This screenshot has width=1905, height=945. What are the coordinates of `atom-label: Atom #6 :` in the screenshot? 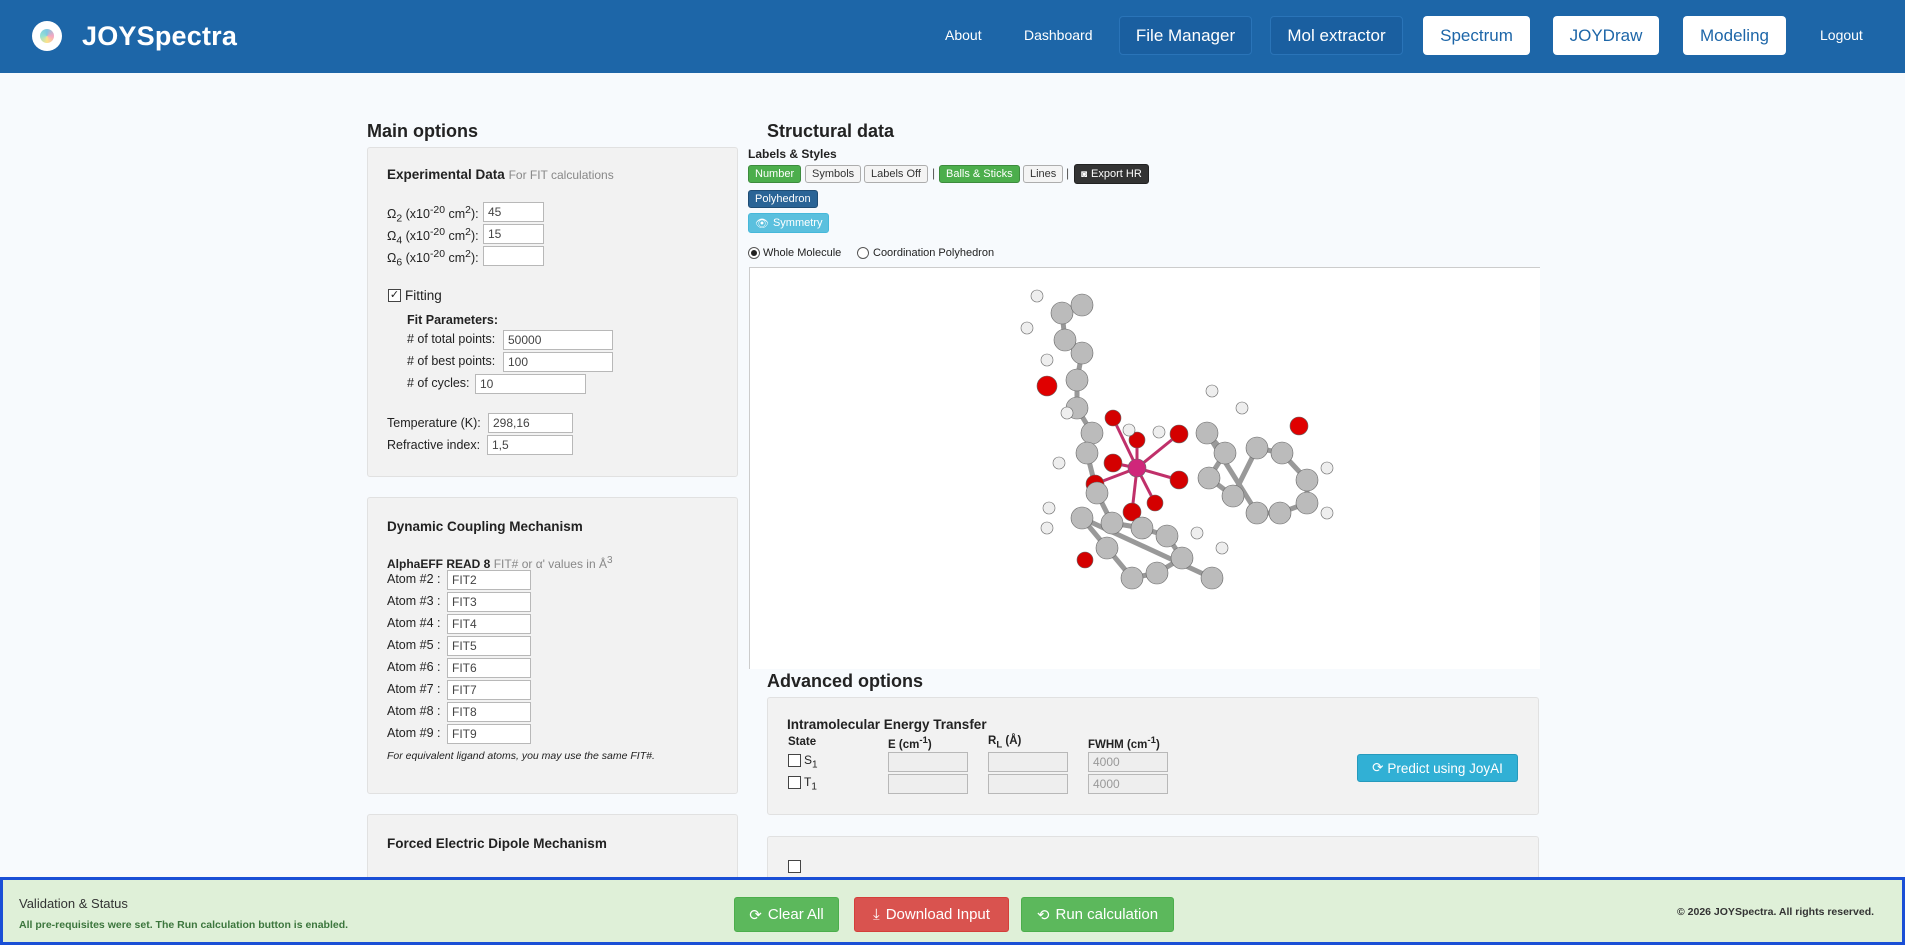 It's located at (414, 667).